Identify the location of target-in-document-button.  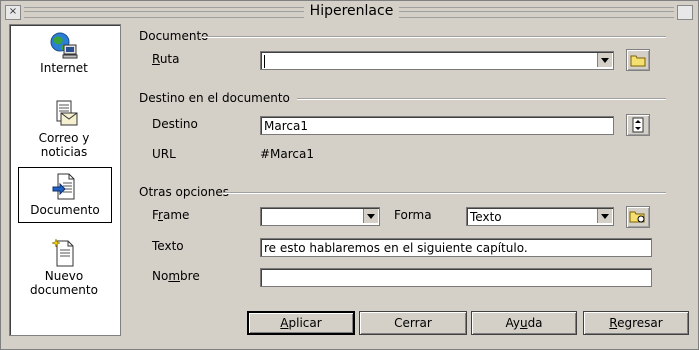
(638, 125).